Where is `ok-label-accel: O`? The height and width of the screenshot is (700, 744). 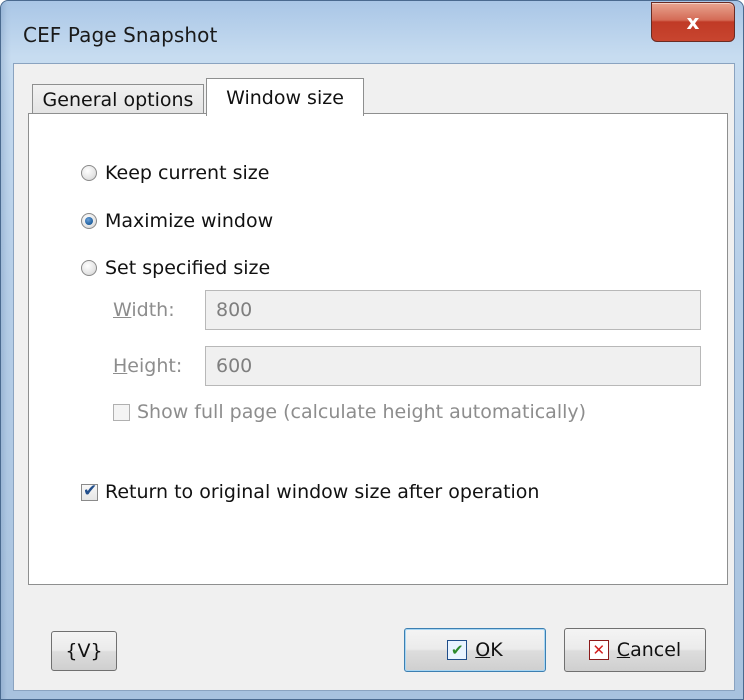 ok-label-accel: O is located at coordinates (483, 650).